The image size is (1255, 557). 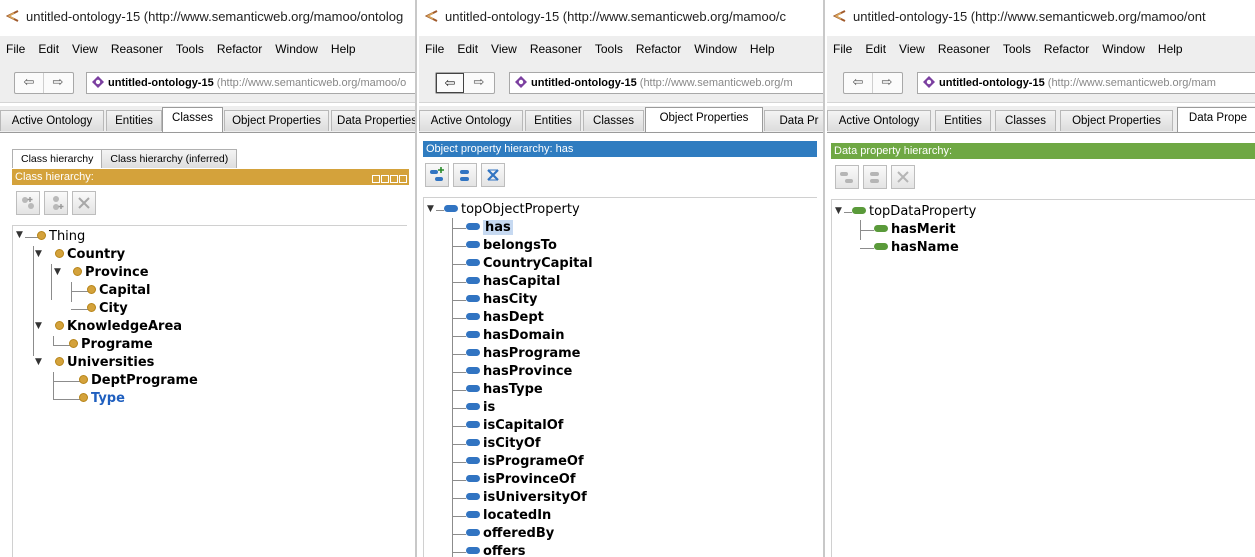 What do you see at coordinates (511, 246) in the screenshot?
I see `tree-node: belongsTo` at bounding box center [511, 246].